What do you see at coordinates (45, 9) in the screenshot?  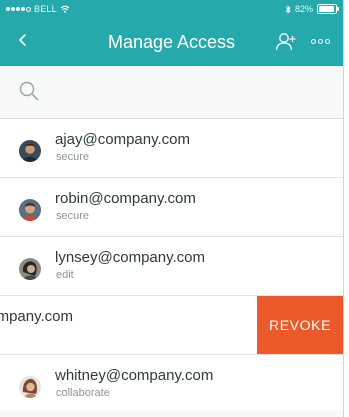 I see `carrier-label: BELL` at bounding box center [45, 9].